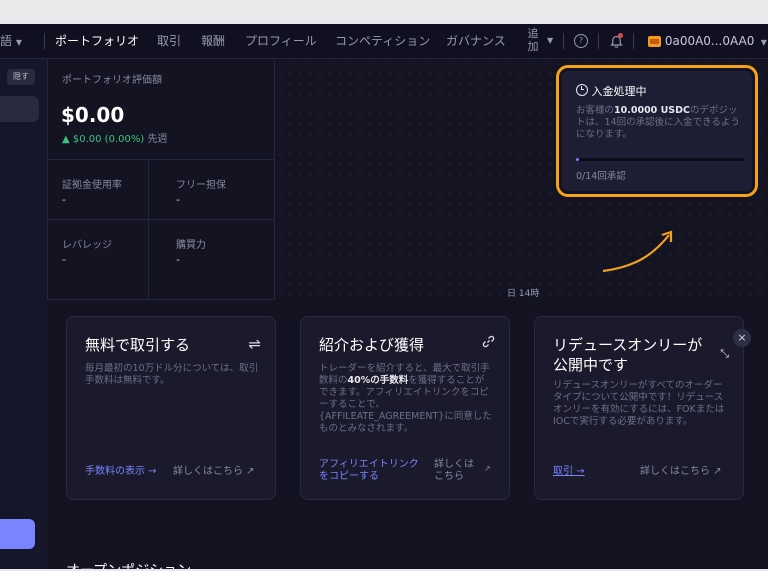  What do you see at coordinates (191, 245) in the screenshot?
I see `buying-power-label: 購買力` at bounding box center [191, 245].